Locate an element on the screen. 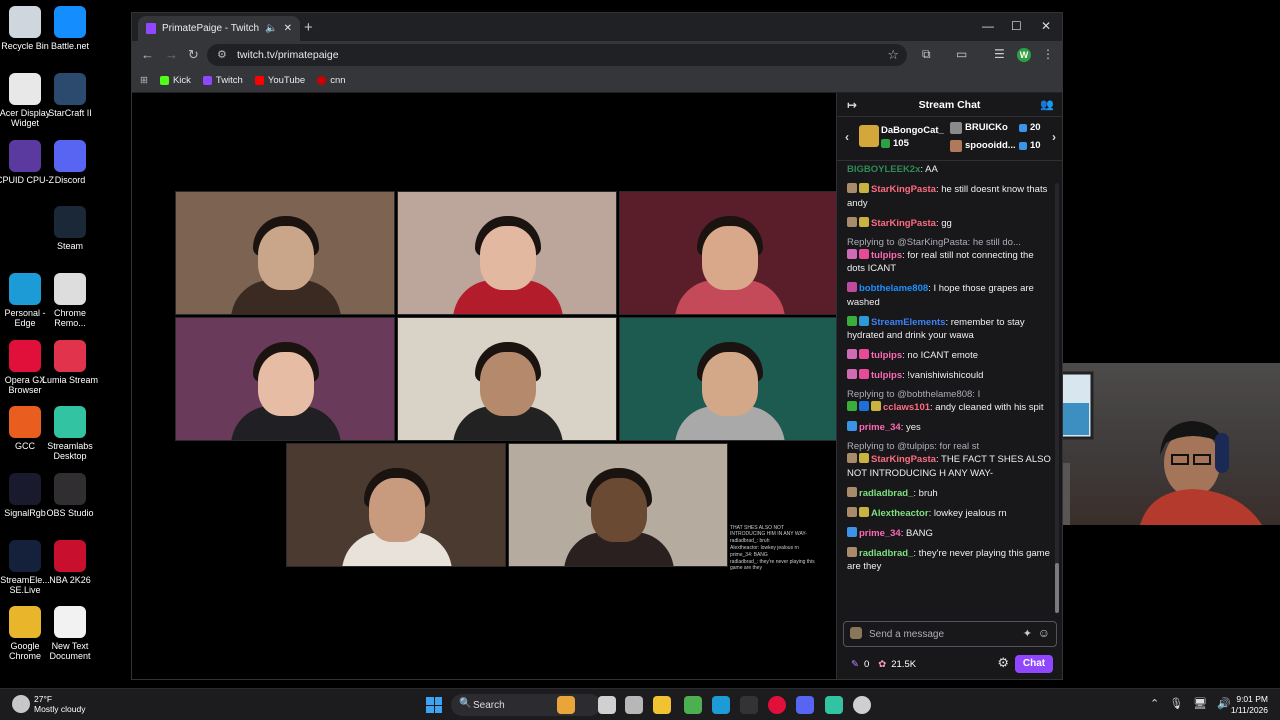 The width and height of the screenshot is (1280, 720). reading-list-icon: ☰ is located at coordinates (999, 54).